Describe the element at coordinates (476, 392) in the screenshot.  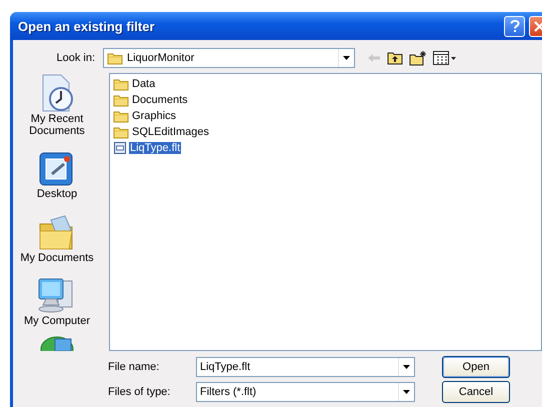
I see `cancel-button: Cancel` at that location.